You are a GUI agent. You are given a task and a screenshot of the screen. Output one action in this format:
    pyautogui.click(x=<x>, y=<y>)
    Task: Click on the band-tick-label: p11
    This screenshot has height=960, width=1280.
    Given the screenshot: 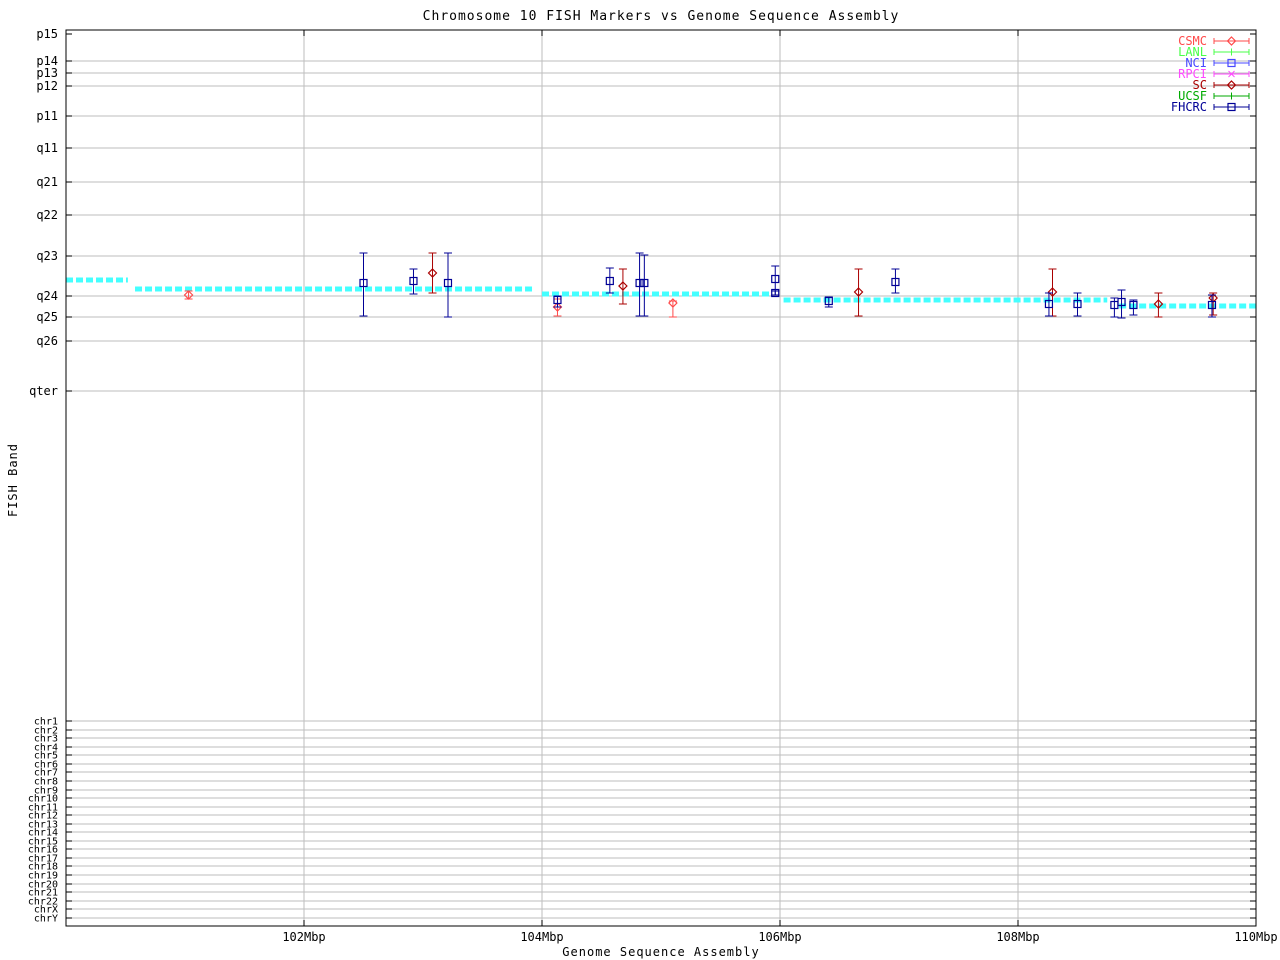 What is the action you would take?
    pyautogui.click(x=47, y=116)
    